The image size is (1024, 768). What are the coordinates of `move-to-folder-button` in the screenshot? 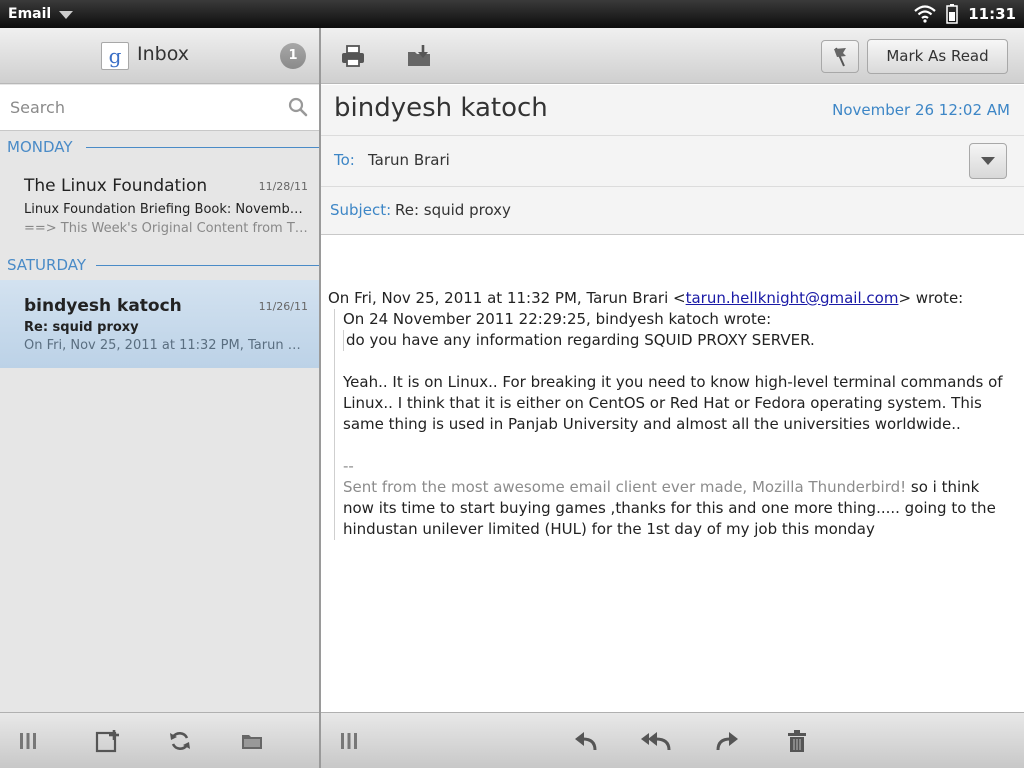 It's located at (419, 56).